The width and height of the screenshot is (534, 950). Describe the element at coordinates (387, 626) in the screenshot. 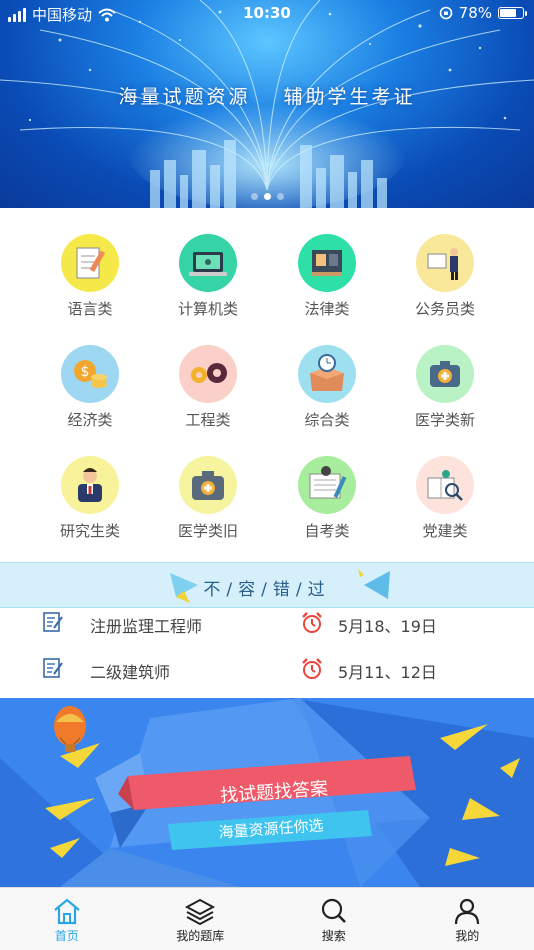

I see `exam-date: 5月18、19日` at that location.